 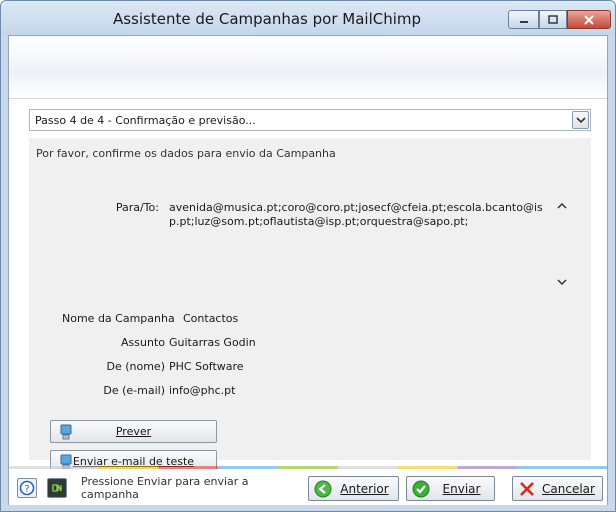 I want to click on close-icon, so click(x=589, y=19).